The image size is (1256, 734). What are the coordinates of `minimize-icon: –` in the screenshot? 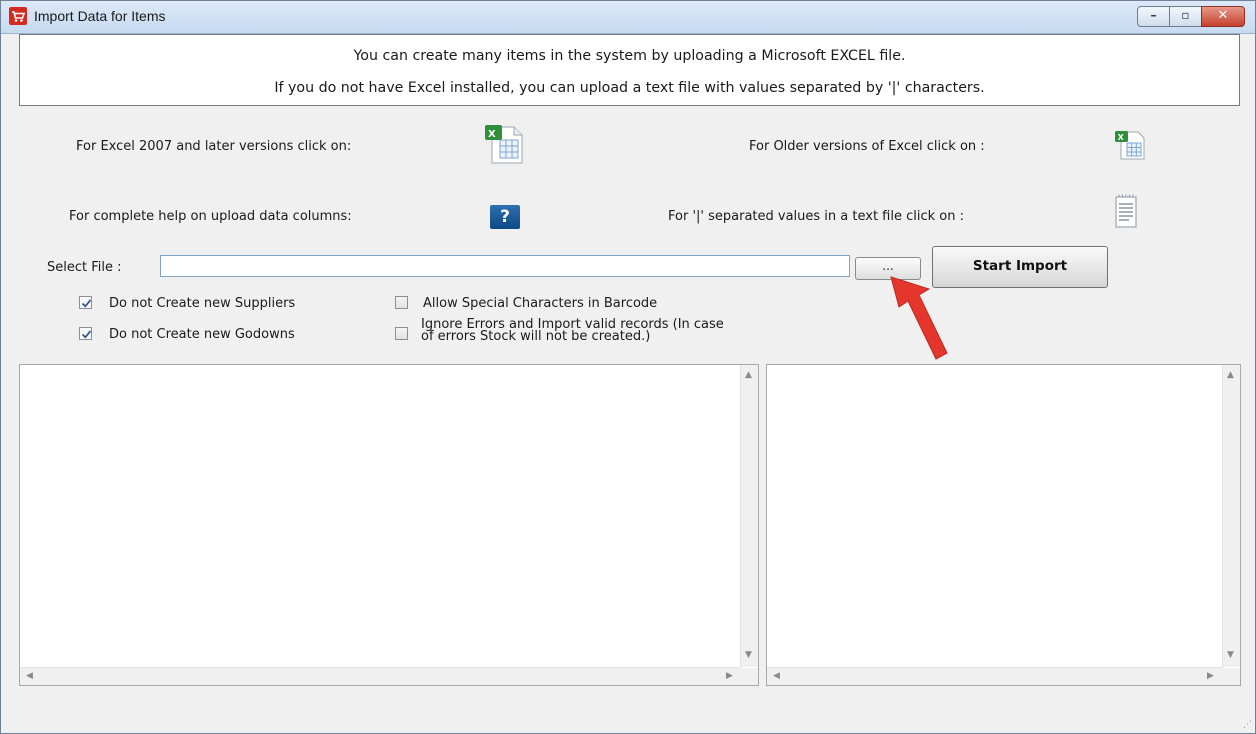 It's located at (1153, 15).